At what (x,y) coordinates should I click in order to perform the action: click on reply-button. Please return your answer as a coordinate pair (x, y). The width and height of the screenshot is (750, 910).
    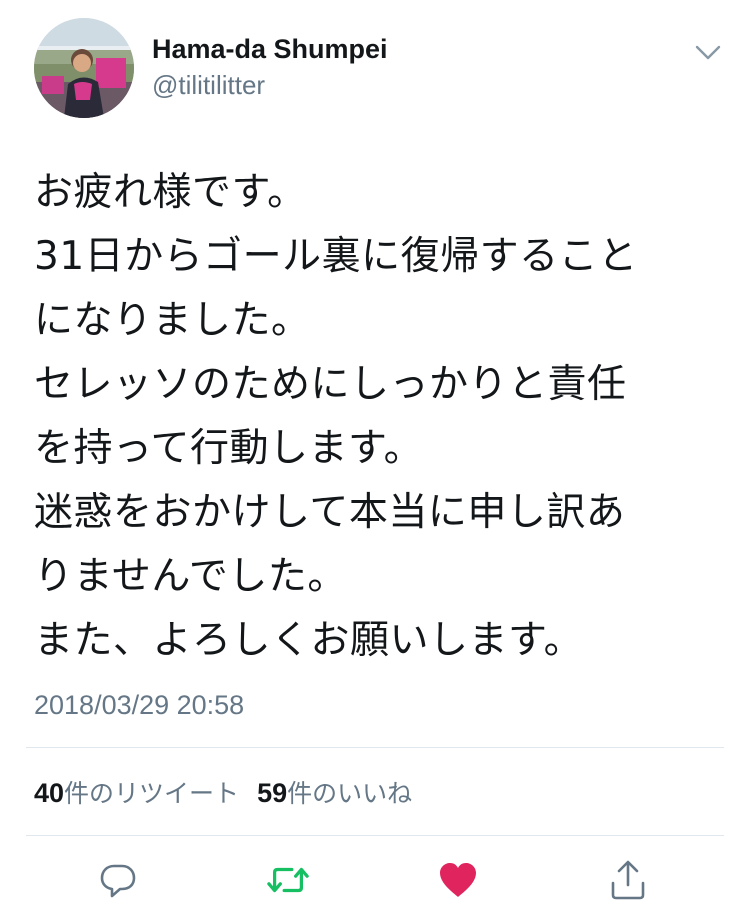
    Looking at the image, I should click on (118, 880).